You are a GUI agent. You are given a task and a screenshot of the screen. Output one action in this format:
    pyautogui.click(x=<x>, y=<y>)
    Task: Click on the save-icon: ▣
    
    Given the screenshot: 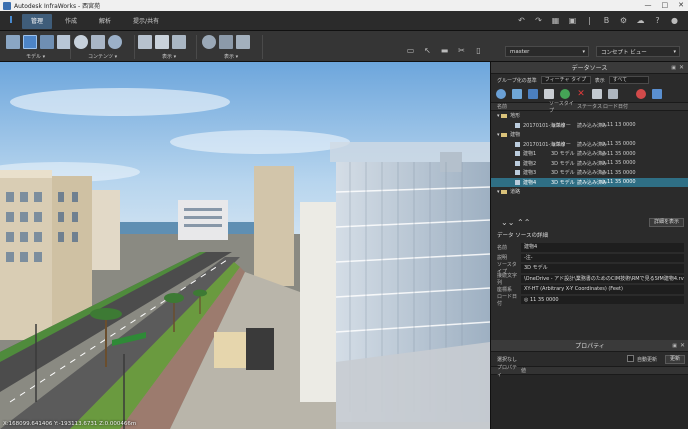 What is the action you would take?
    pyautogui.click(x=572, y=20)
    